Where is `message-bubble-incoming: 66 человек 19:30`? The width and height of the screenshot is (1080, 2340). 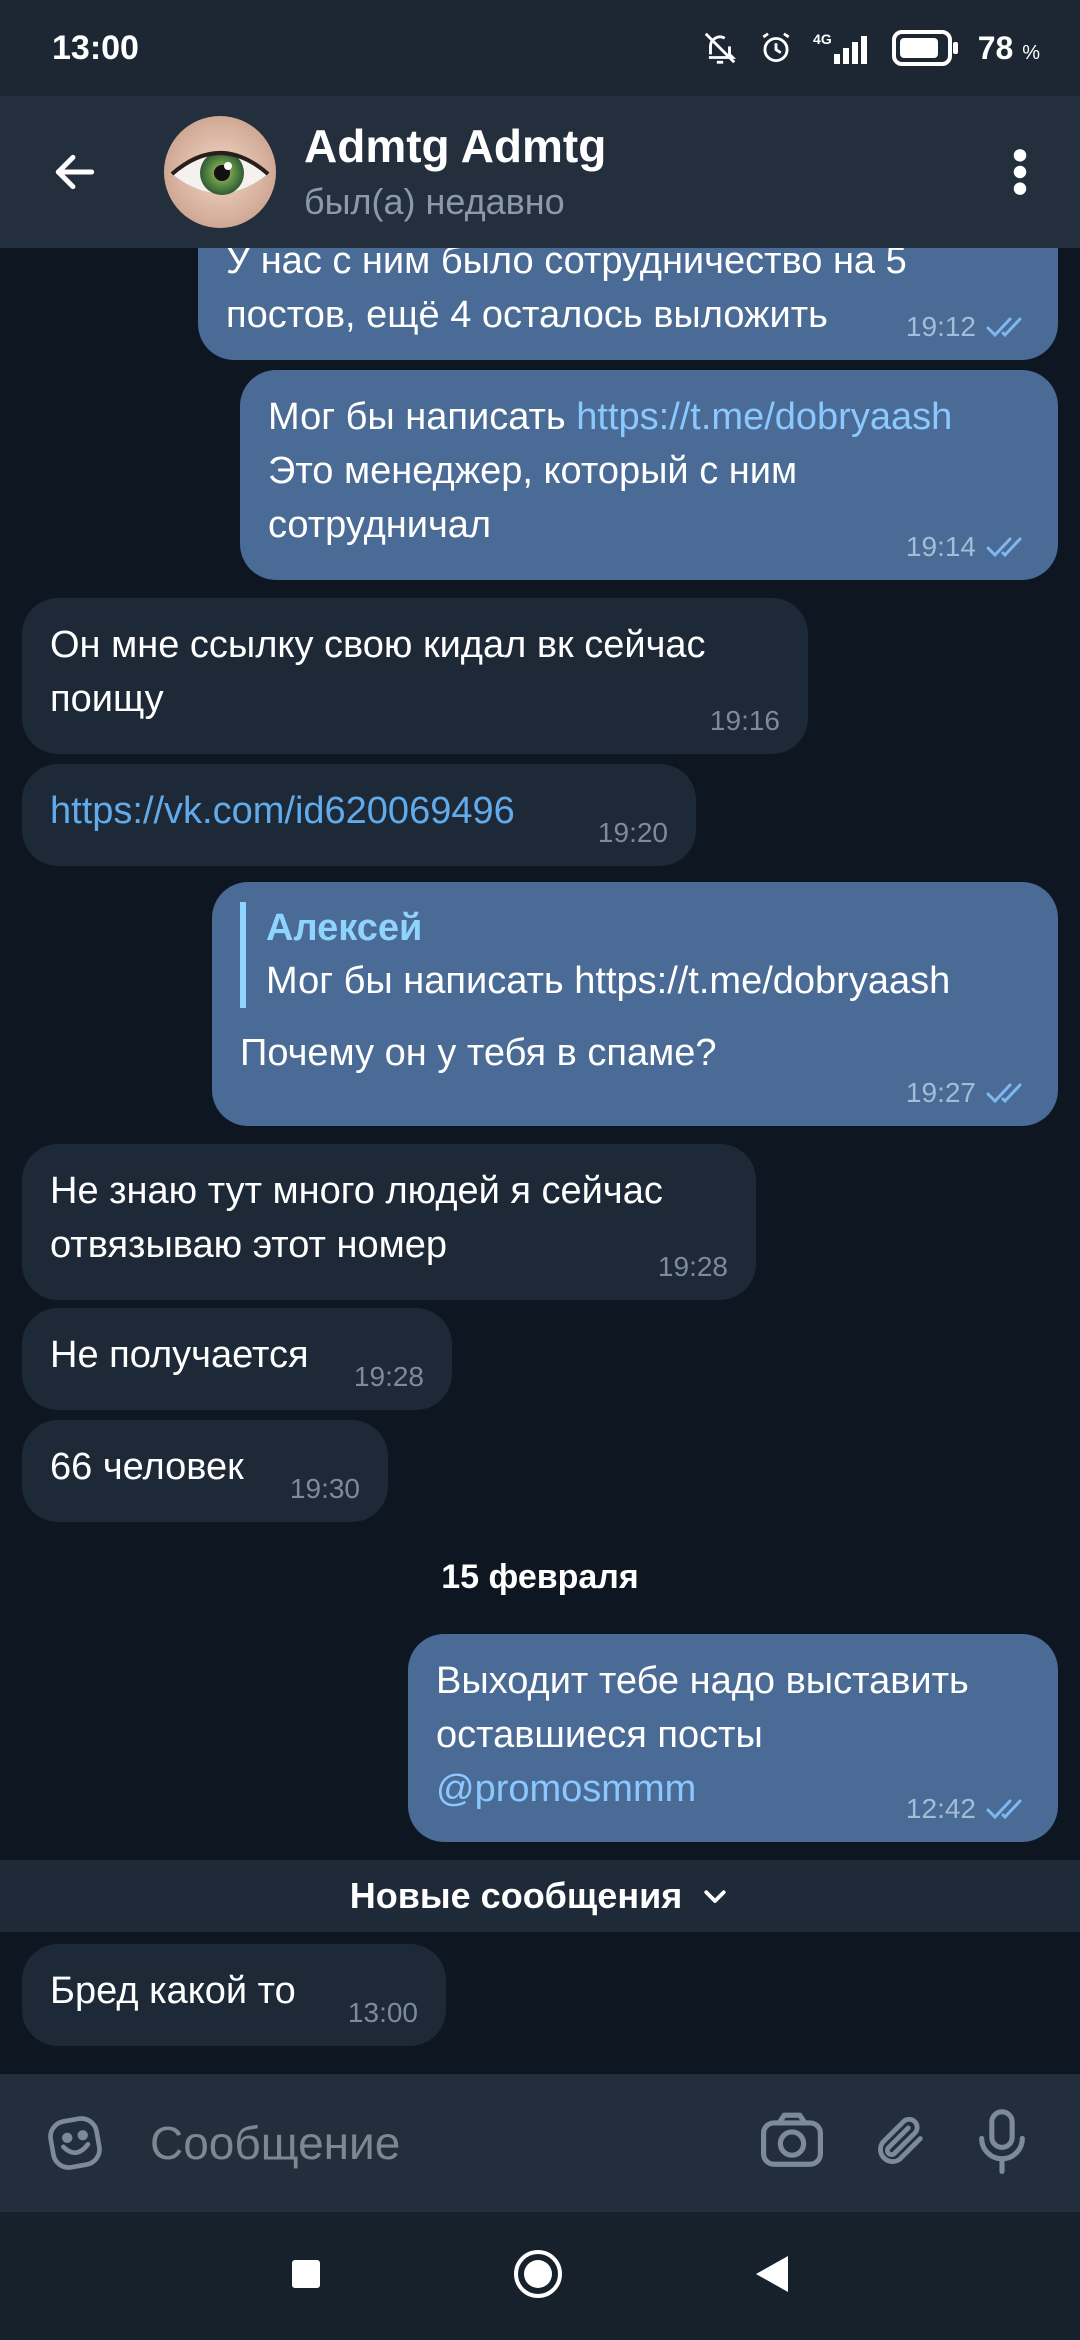
message-bubble-incoming: 66 человек 19:30 is located at coordinates (205, 1471).